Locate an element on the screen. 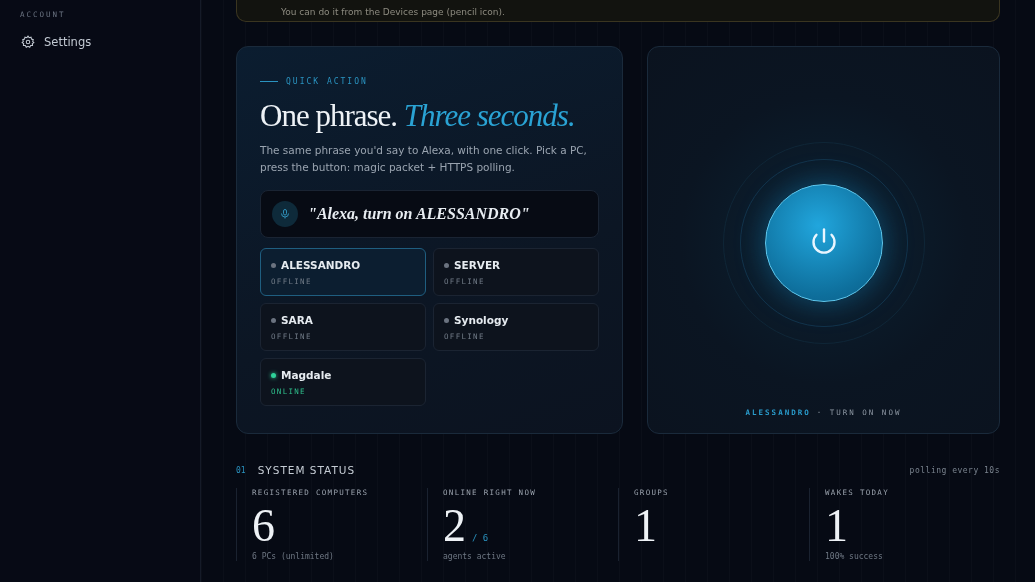 The image size is (1035, 582). description: The same phrase you'd say to Alexa, with one click. Pick a PC, press the button: magic packet + HTTPS polling. is located at coordinates (424, 159).